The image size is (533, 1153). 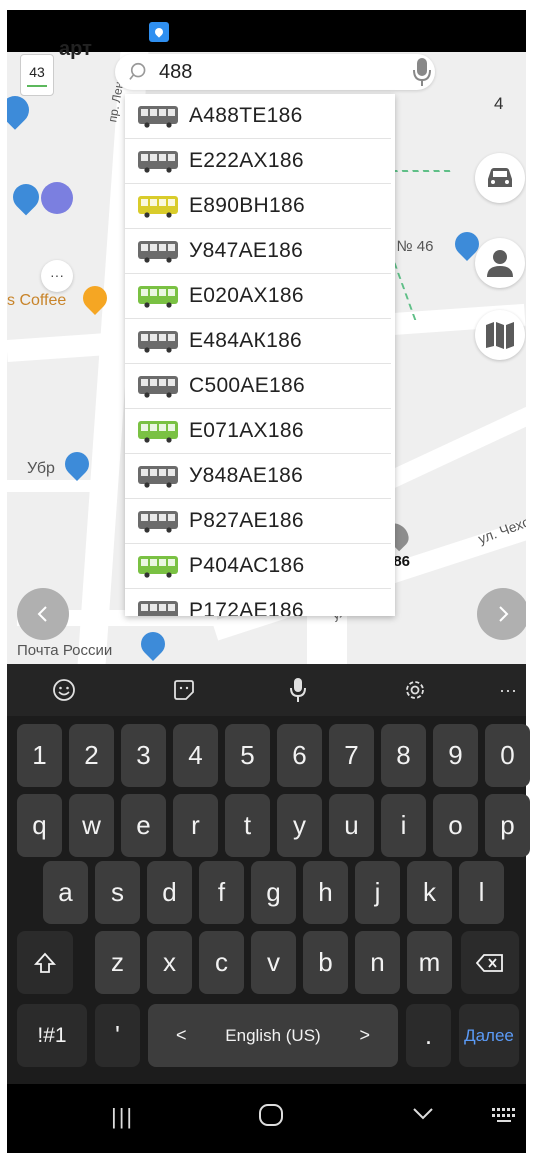 I want to click on key-q: q, so click(x=39, y=825).